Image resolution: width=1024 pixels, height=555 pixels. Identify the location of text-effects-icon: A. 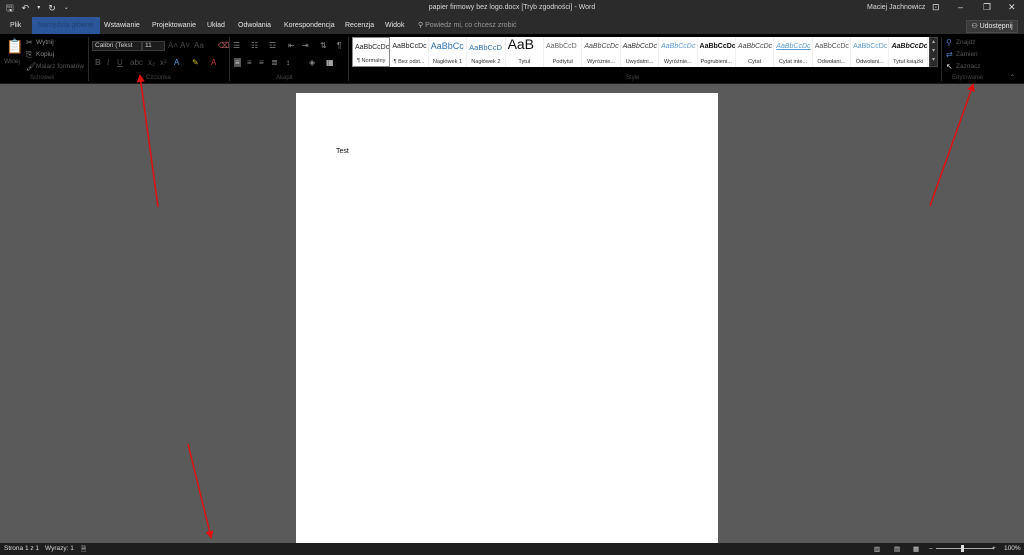
(176, 62).